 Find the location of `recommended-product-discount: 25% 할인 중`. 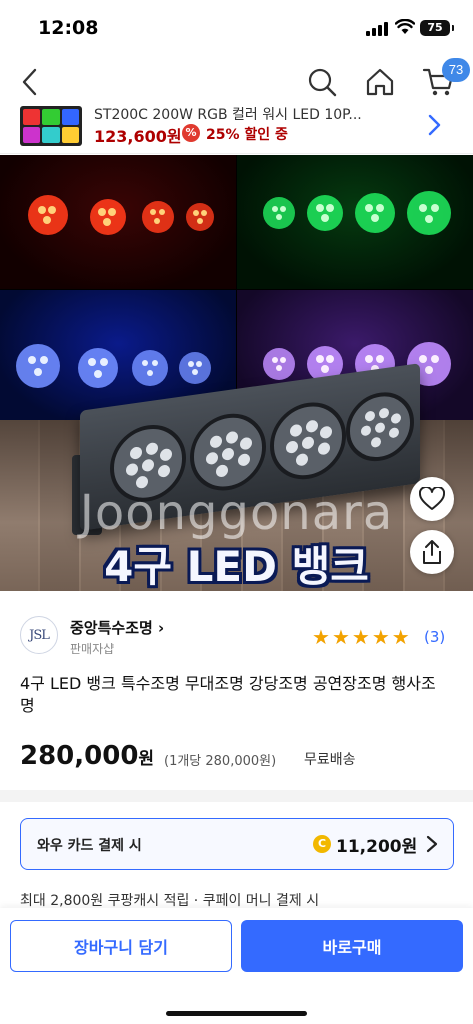

recommended-product-discount: 25% 할인 중 is located at coordinates (247, 135).